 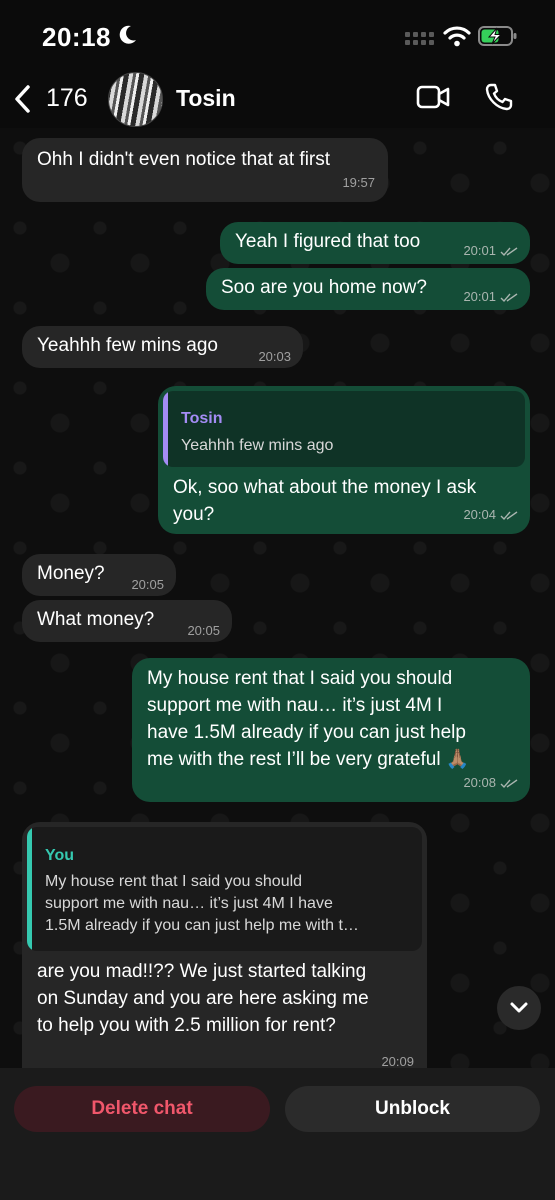 I want to click on chevron-left-icon, so click(x=23, y=99).